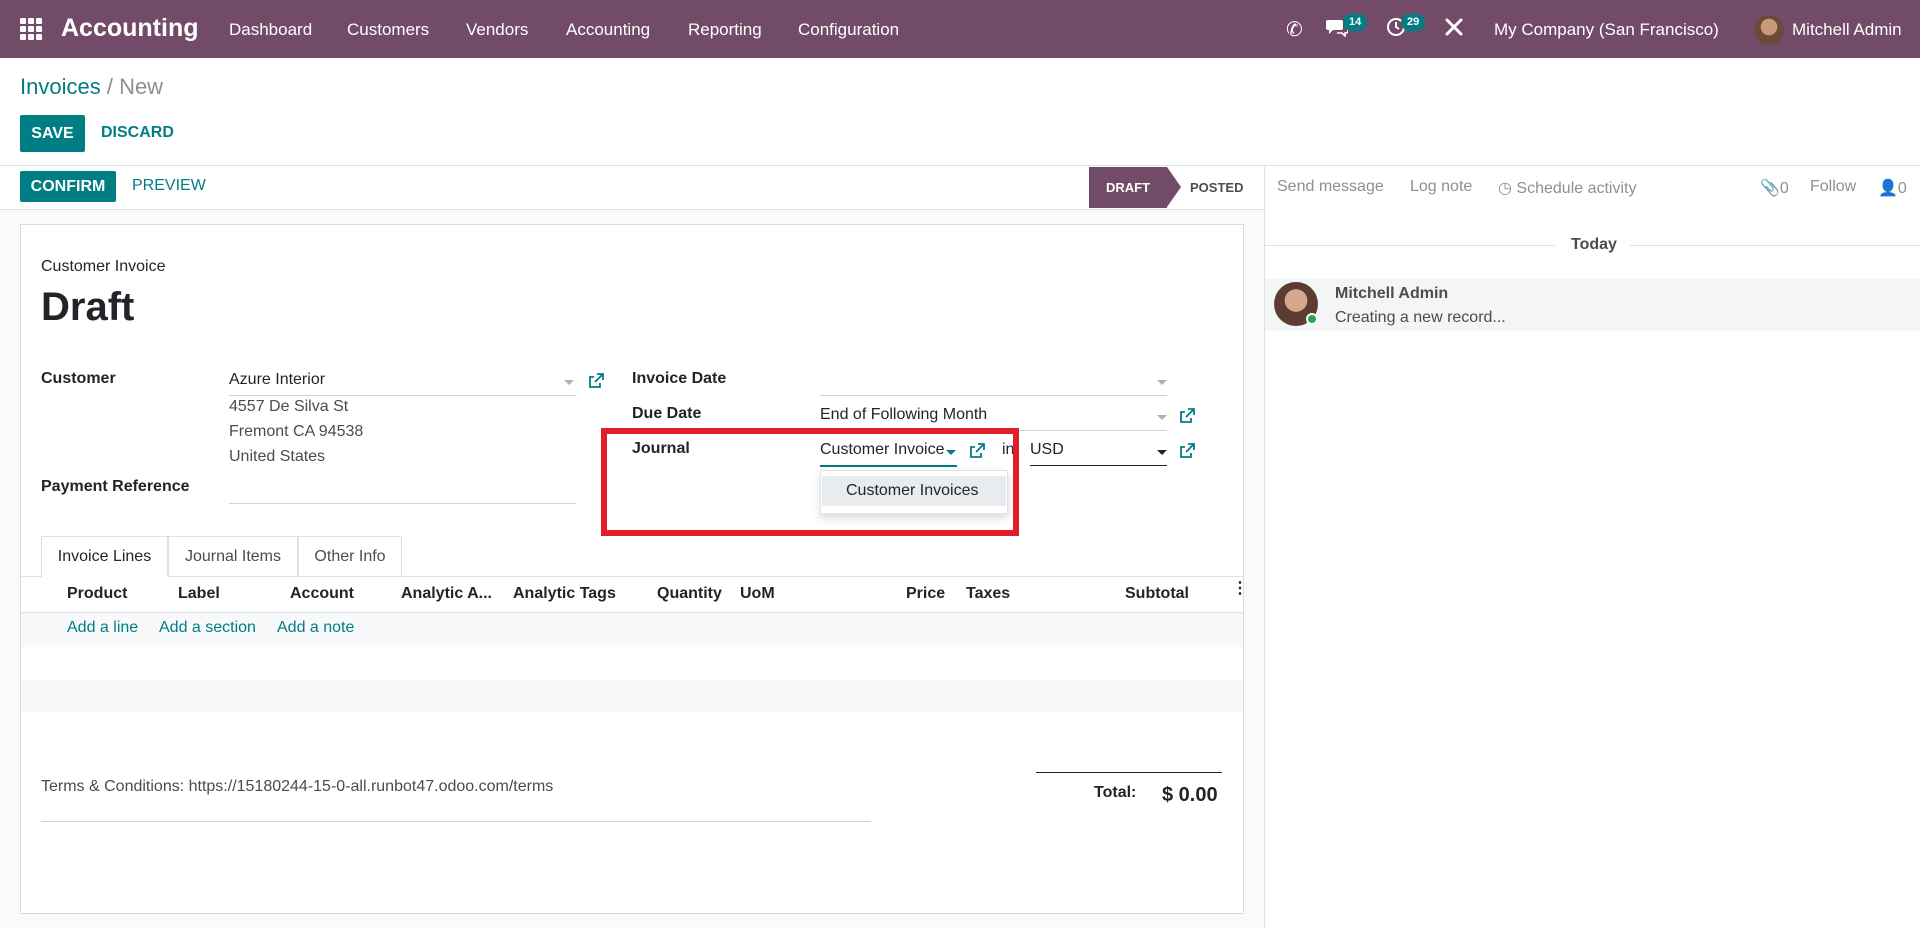 The width and height of the screenshot is (1920, 929). What do you see at coordinates (233, 556) in the screenshot?
I see `tab-journal-items: Journal Items` at bounding box center [233, 556].